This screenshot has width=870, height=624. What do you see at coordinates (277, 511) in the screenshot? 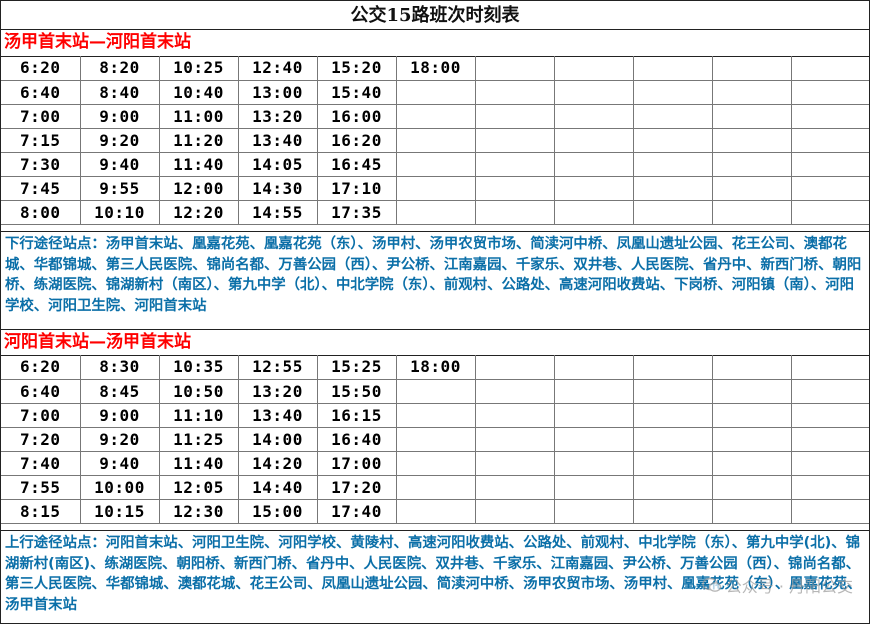
I see `departure-time: 15:00` at bounding box center [277, 511].